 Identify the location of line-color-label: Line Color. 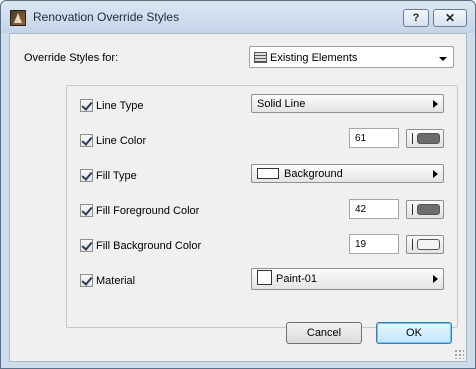
(121, 141).